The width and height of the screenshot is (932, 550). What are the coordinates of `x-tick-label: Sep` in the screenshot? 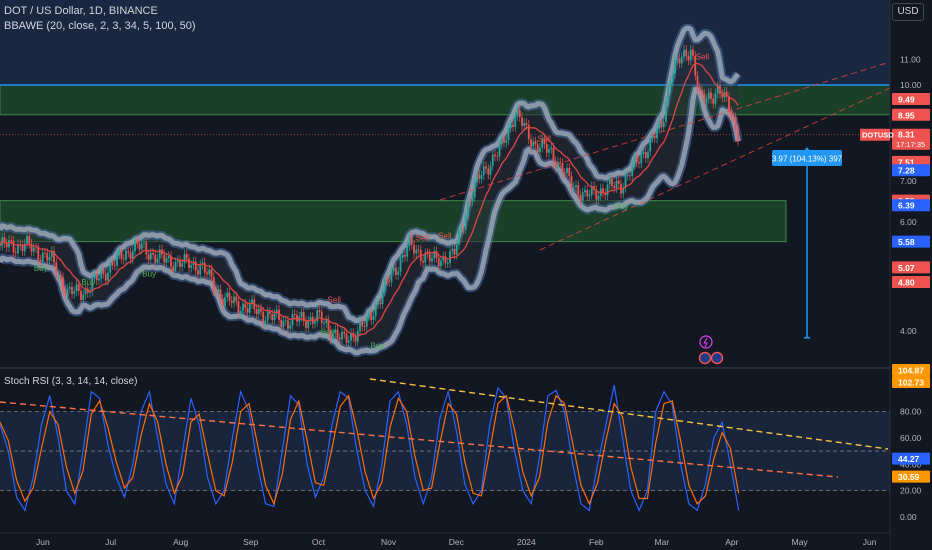 It's located at (250, 542).